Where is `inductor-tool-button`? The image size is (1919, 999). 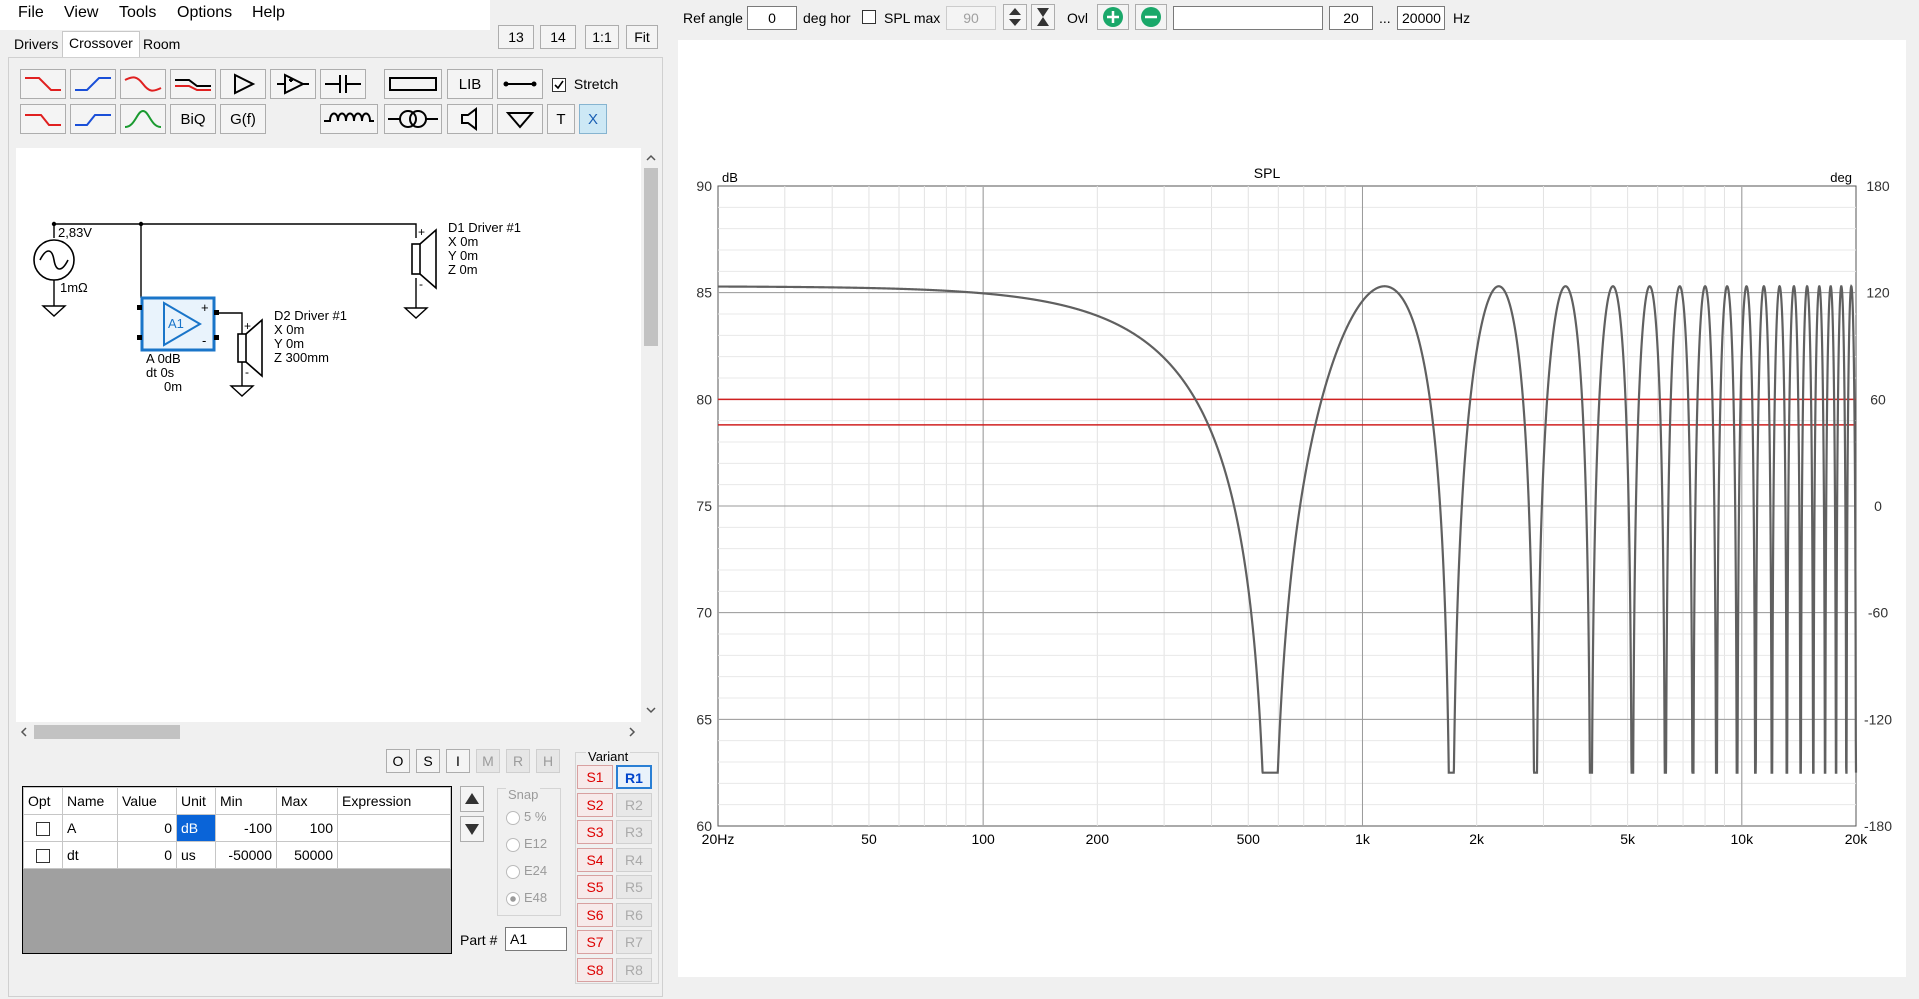
inductor-tool-button is located at coordinates (349, 119).